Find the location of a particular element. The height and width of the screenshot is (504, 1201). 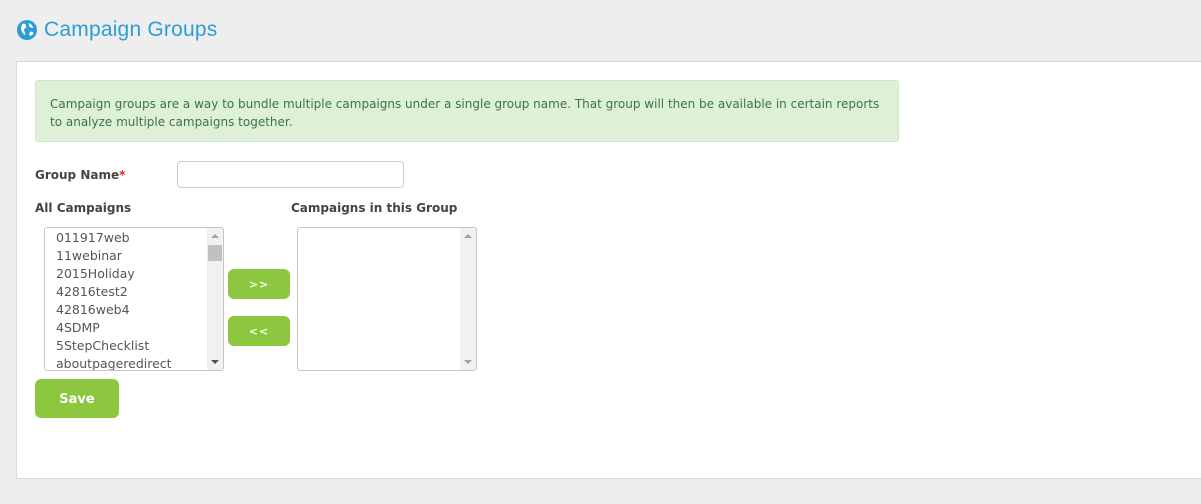

campaign-option: 4SDMP is located at coordinates (126, 328).